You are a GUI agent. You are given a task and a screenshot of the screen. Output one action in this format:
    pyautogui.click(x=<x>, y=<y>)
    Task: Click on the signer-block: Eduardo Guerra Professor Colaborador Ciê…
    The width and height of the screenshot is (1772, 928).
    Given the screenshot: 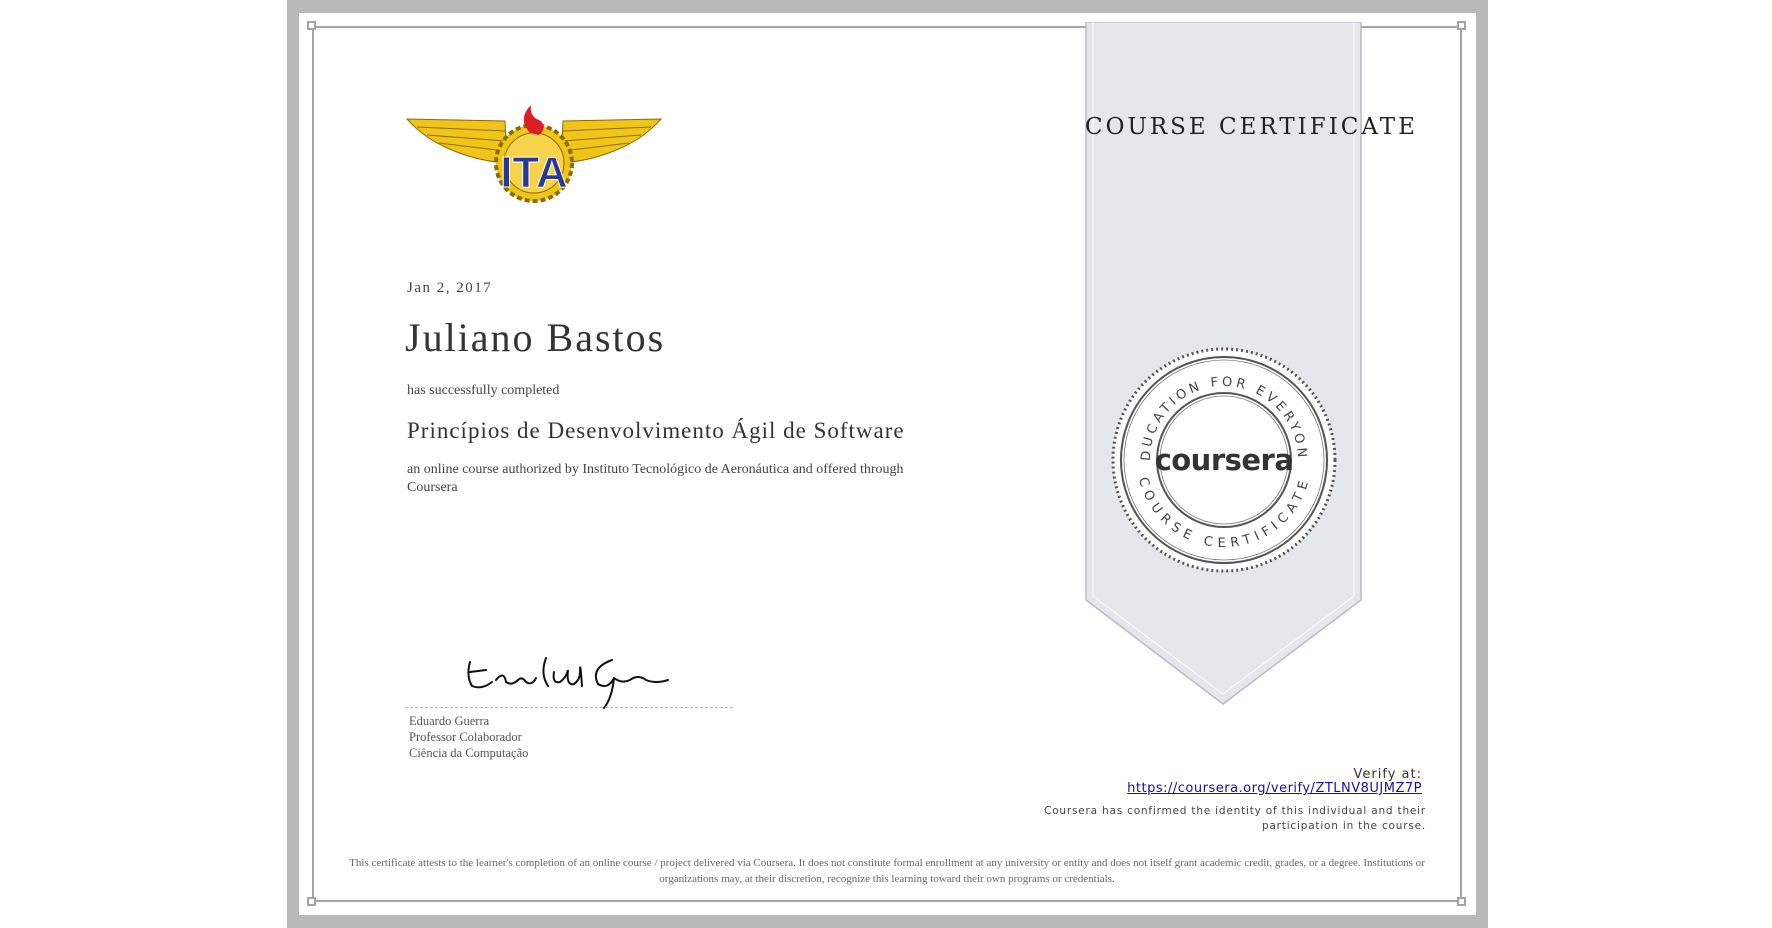 What is the action you would take?
    pyautogui.click(x=468, y=737)
    